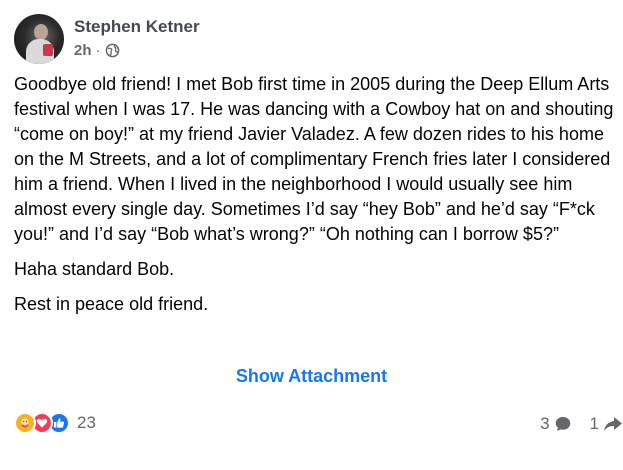  I want to click on avatar, so click(39, 39).